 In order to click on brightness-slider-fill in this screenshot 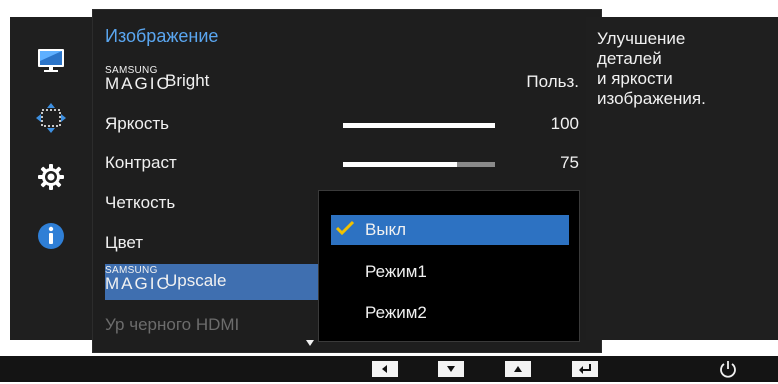, I will do `click(419, 125)`.